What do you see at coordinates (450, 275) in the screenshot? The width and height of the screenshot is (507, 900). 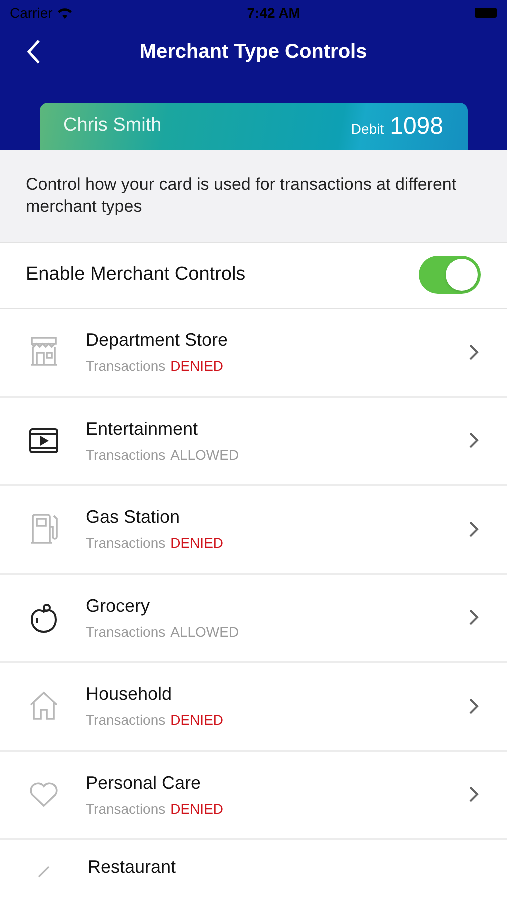 I see `merchant-controls-switch` at bounding box center [450, 275].